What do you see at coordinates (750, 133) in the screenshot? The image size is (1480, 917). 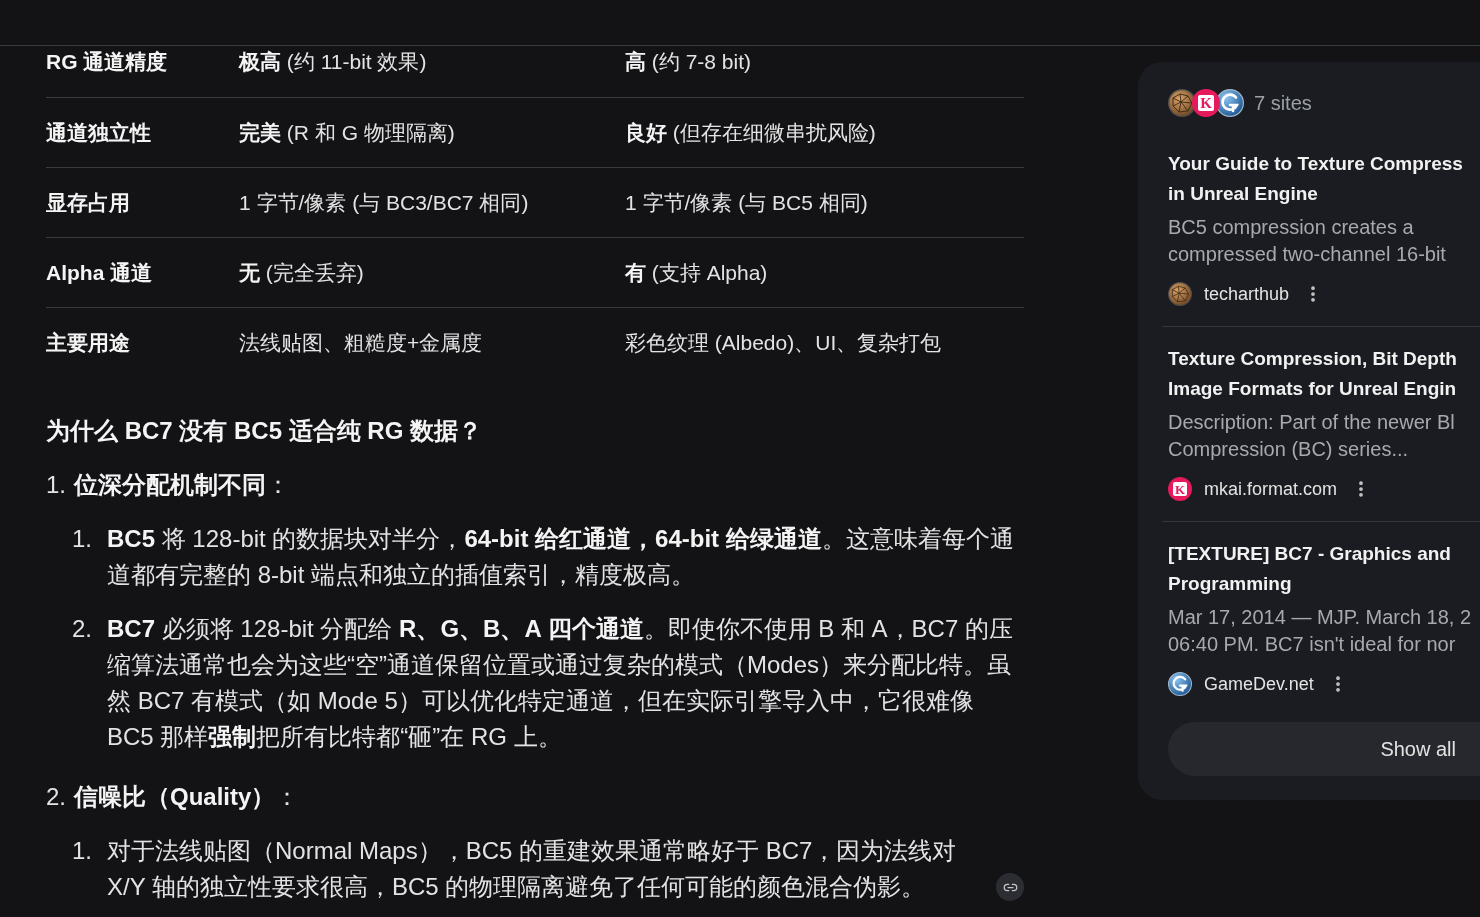 I see `table-cell-text: 良好 (但存在细微串扰风险)` at bounding box center [750, 133].